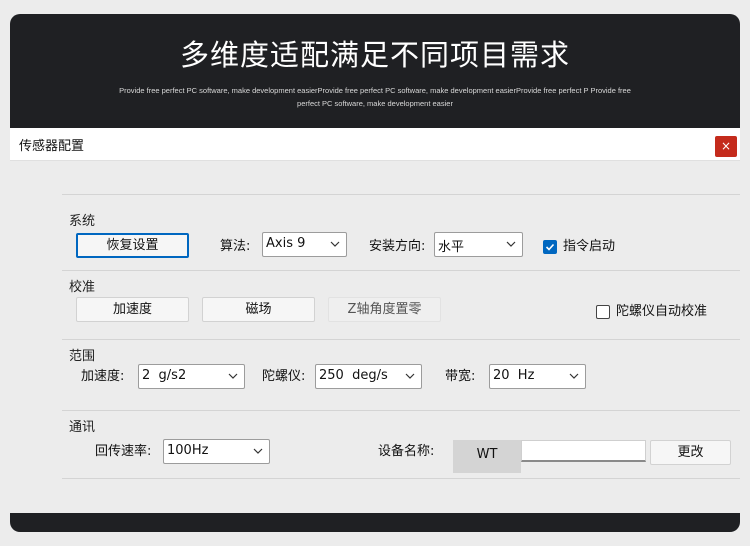 This screenshot has height=546, width=750. Describe the element at coordinates (690, 452) in the screenshot. I see `change-device-name-button: 更改` at that location.